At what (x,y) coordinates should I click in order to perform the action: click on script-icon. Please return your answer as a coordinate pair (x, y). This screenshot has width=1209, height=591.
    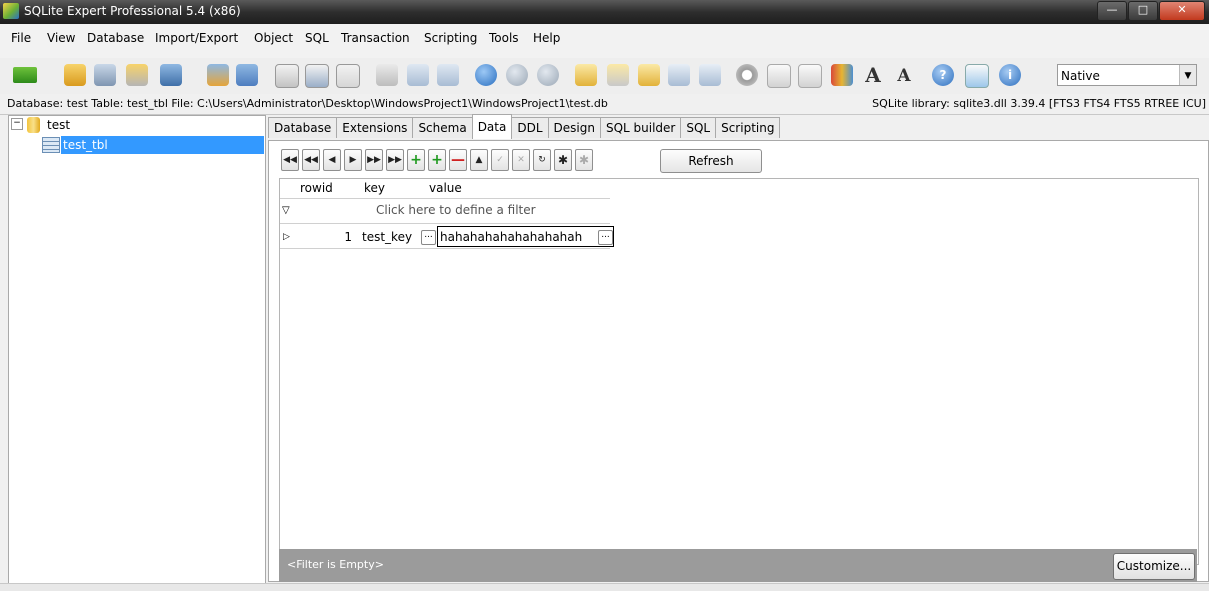
    Looking at the image, I should click on (586, 75).